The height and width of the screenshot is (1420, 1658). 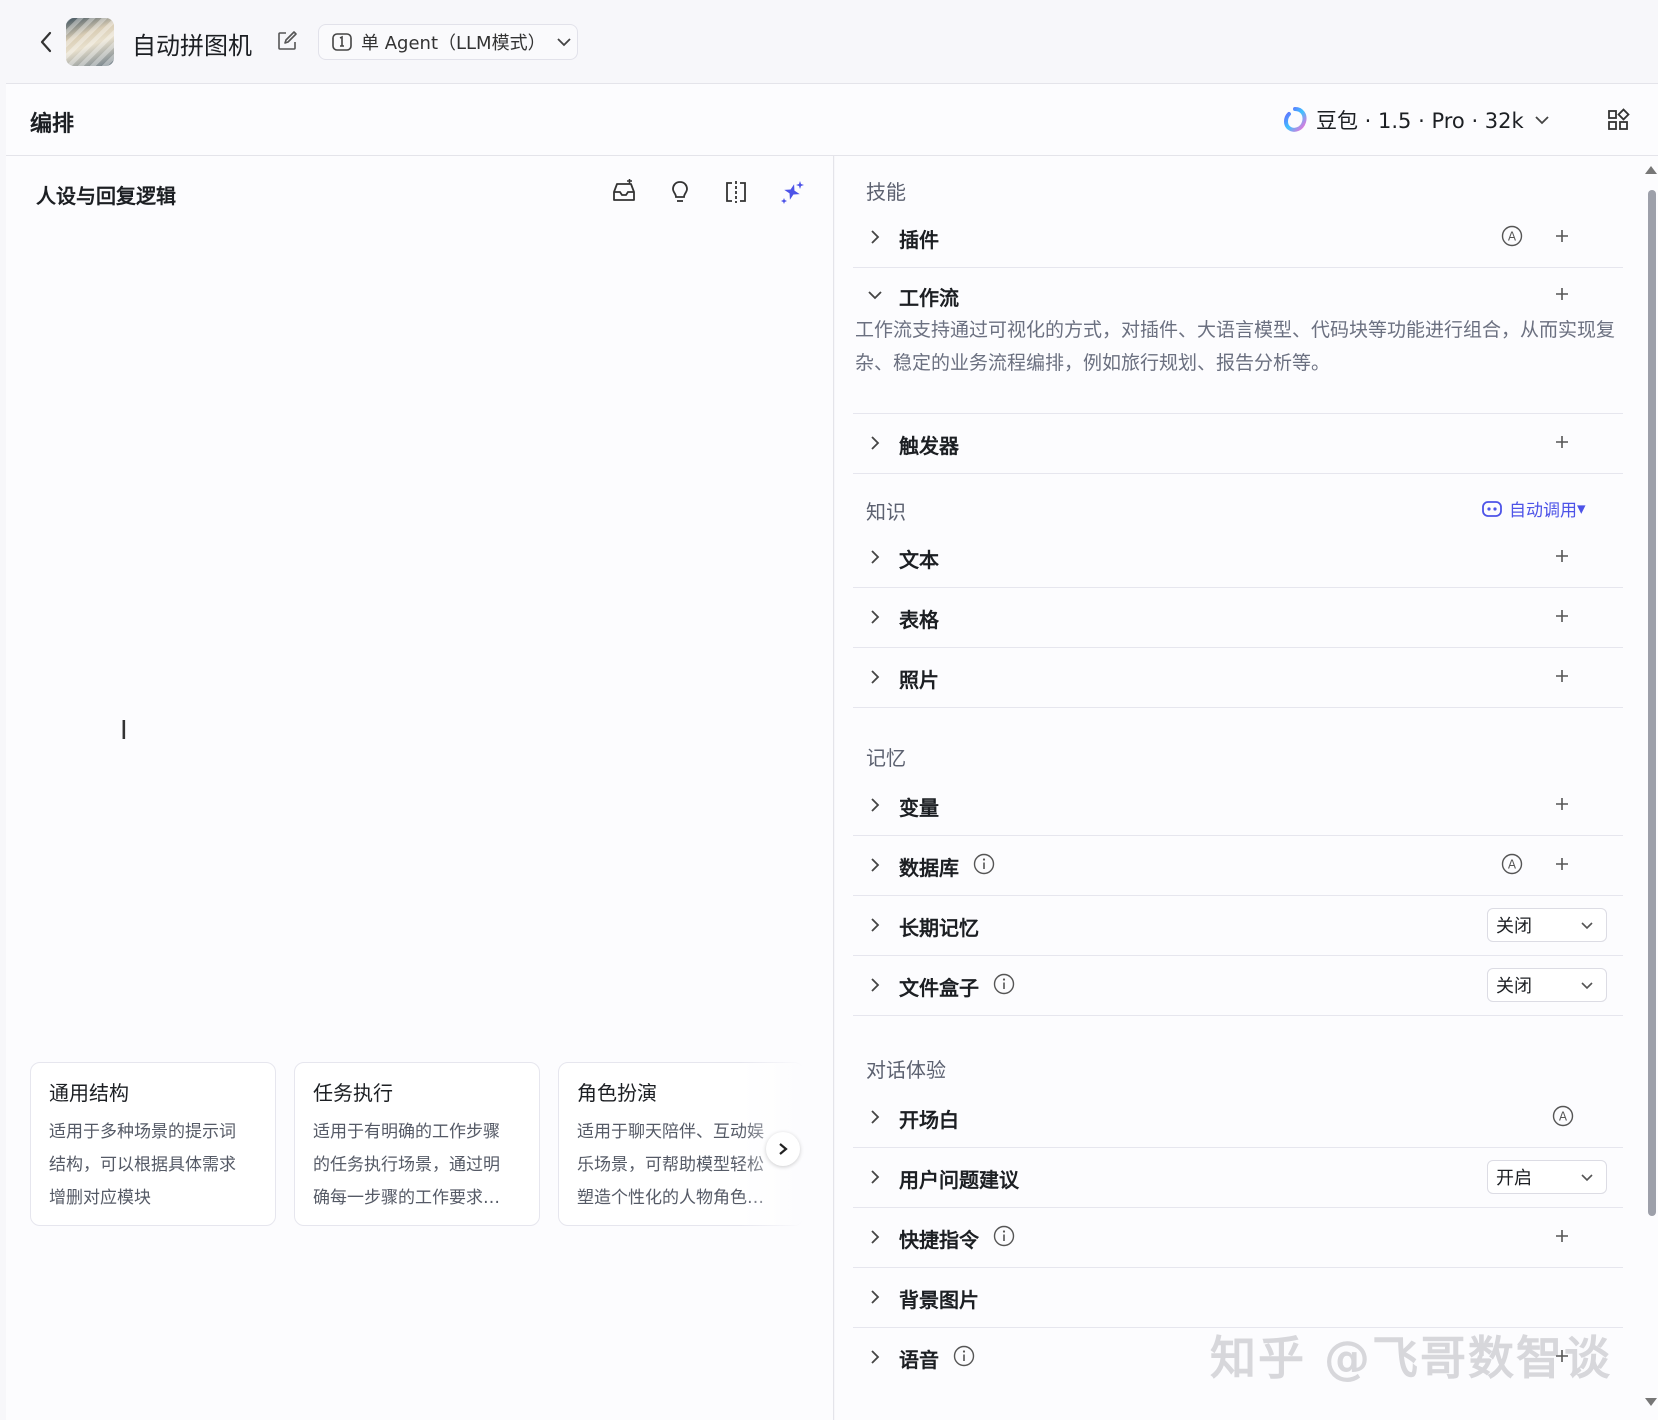 What do you see at coordinates (1416, 120) in the screenshot?
I see `model-select: 豆包 · 1.5 · Pro · 32k` at bounding box center [1416, 120].